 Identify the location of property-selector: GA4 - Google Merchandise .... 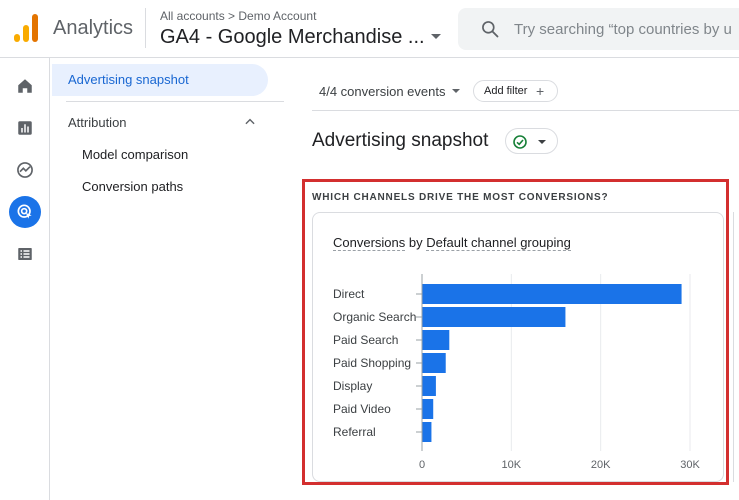
(292, 37).